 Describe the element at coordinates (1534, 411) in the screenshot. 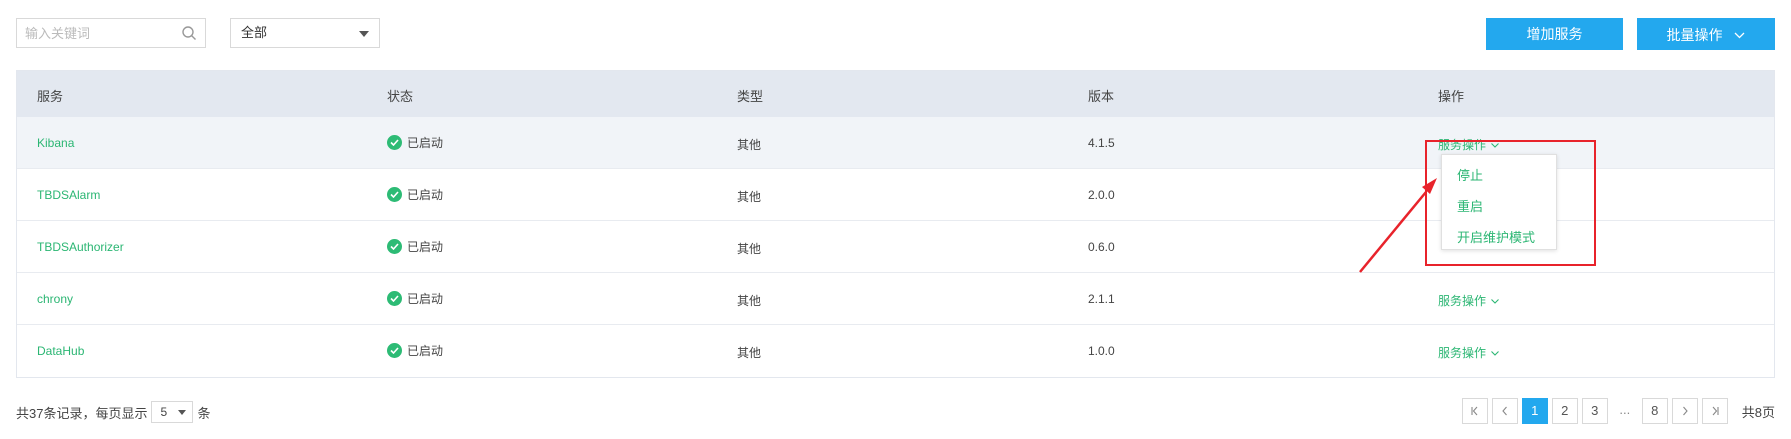

I see `page-button-1: 1` at that location.